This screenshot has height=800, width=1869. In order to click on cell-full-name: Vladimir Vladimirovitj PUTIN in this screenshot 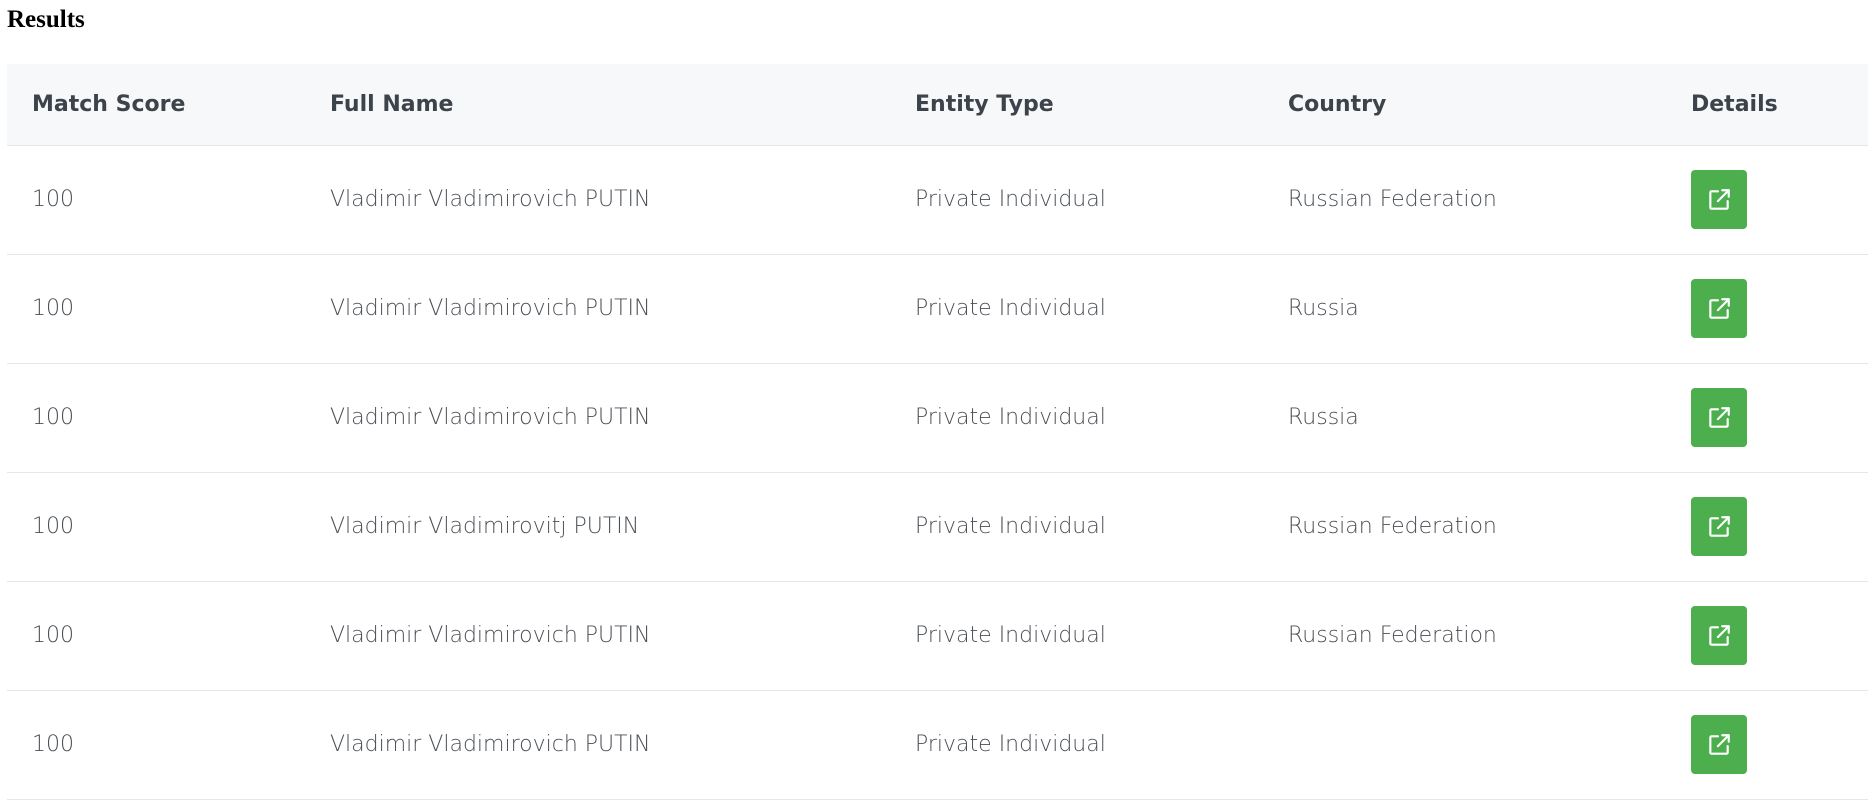, I will do `click(485, 526)`.